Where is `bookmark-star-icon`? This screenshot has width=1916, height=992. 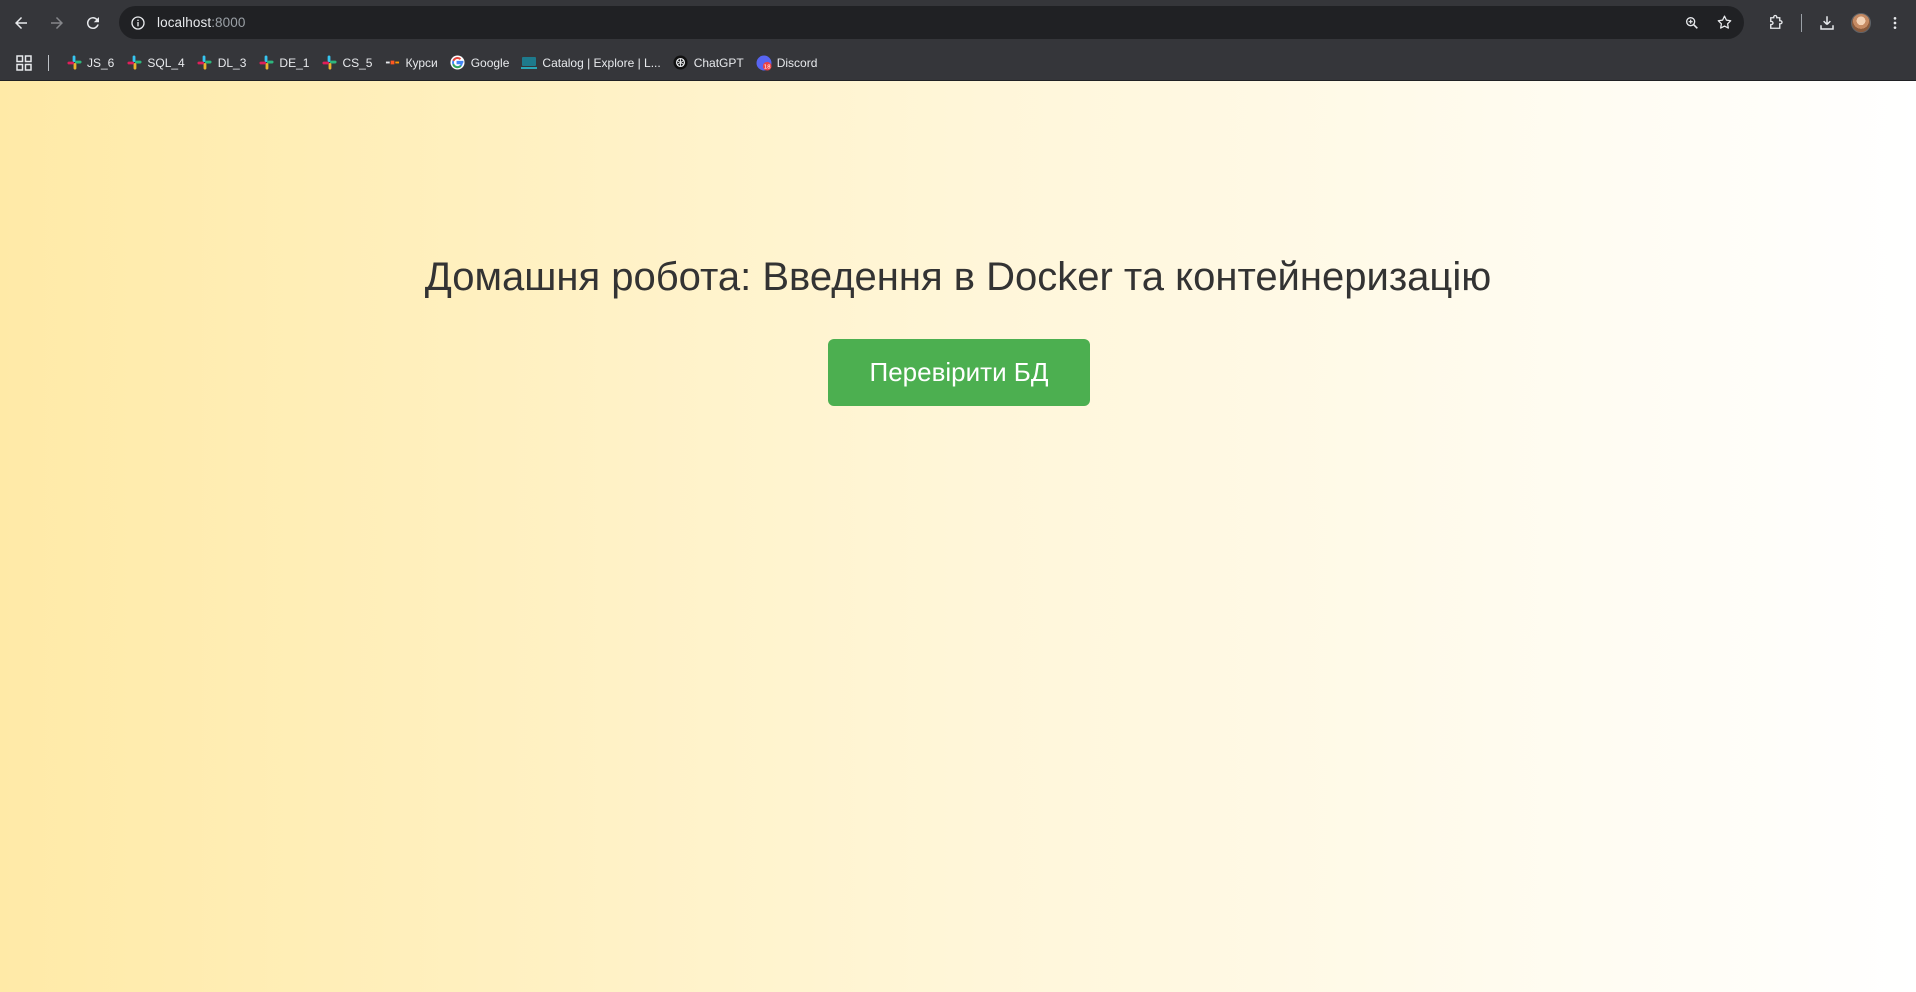 bookmark-star-icon is located at coordinates (1724, 23).